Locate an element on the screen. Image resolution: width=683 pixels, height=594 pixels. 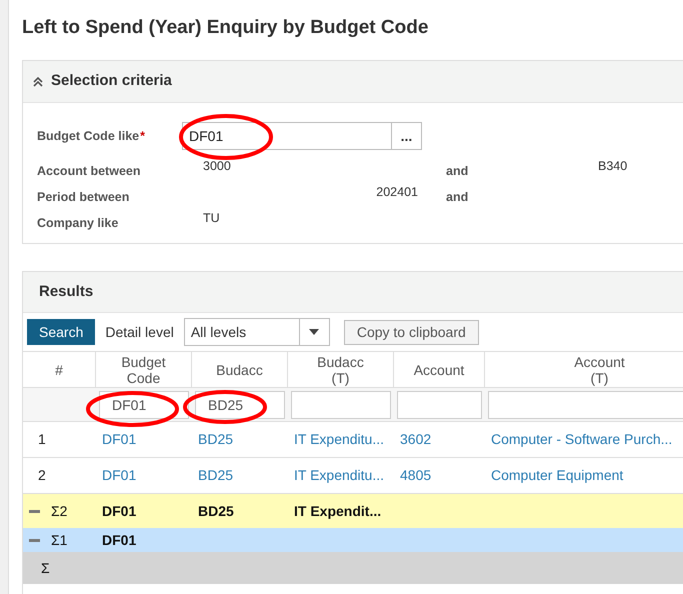
section-title: Results is located at coordinates (66, 292).